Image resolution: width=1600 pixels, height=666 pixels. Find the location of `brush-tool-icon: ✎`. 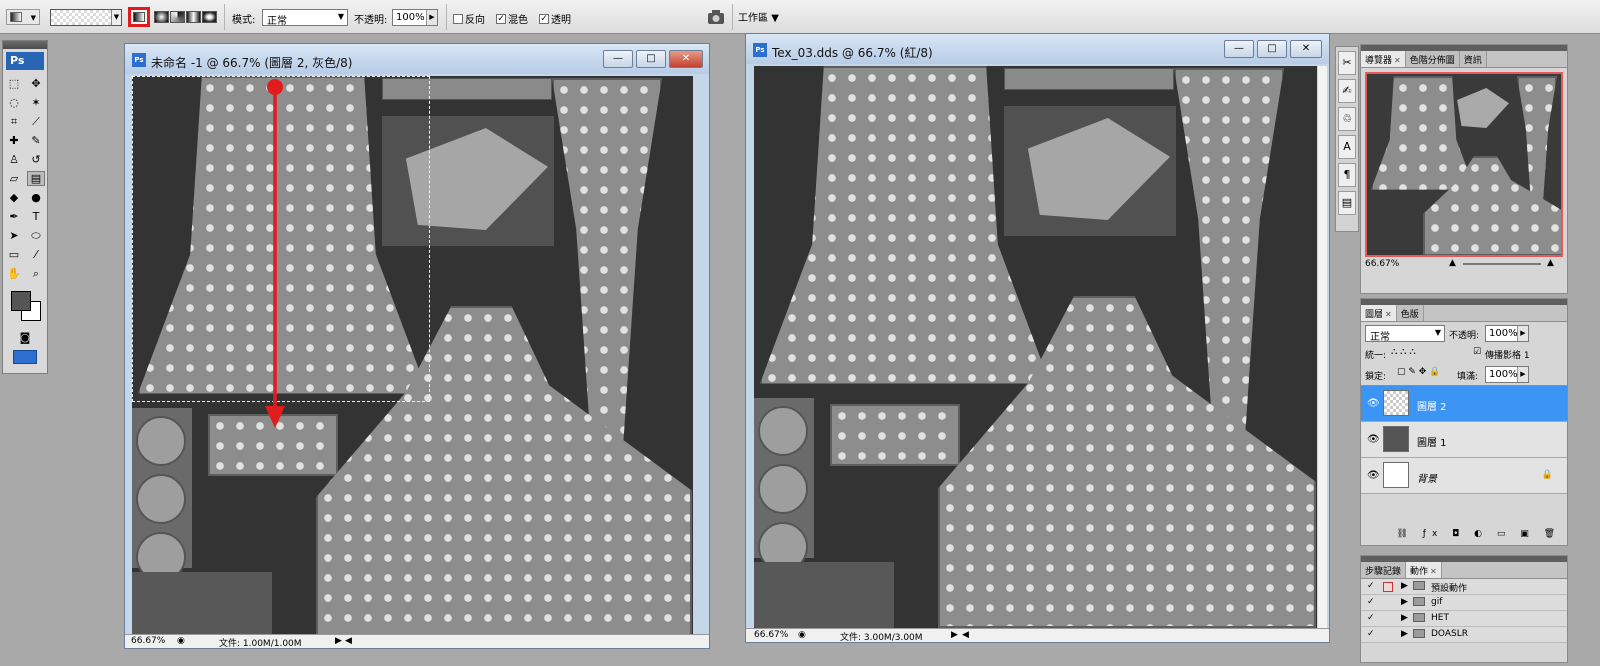

brush-tool-icon: ✎ is located at coordinates (36, 140).